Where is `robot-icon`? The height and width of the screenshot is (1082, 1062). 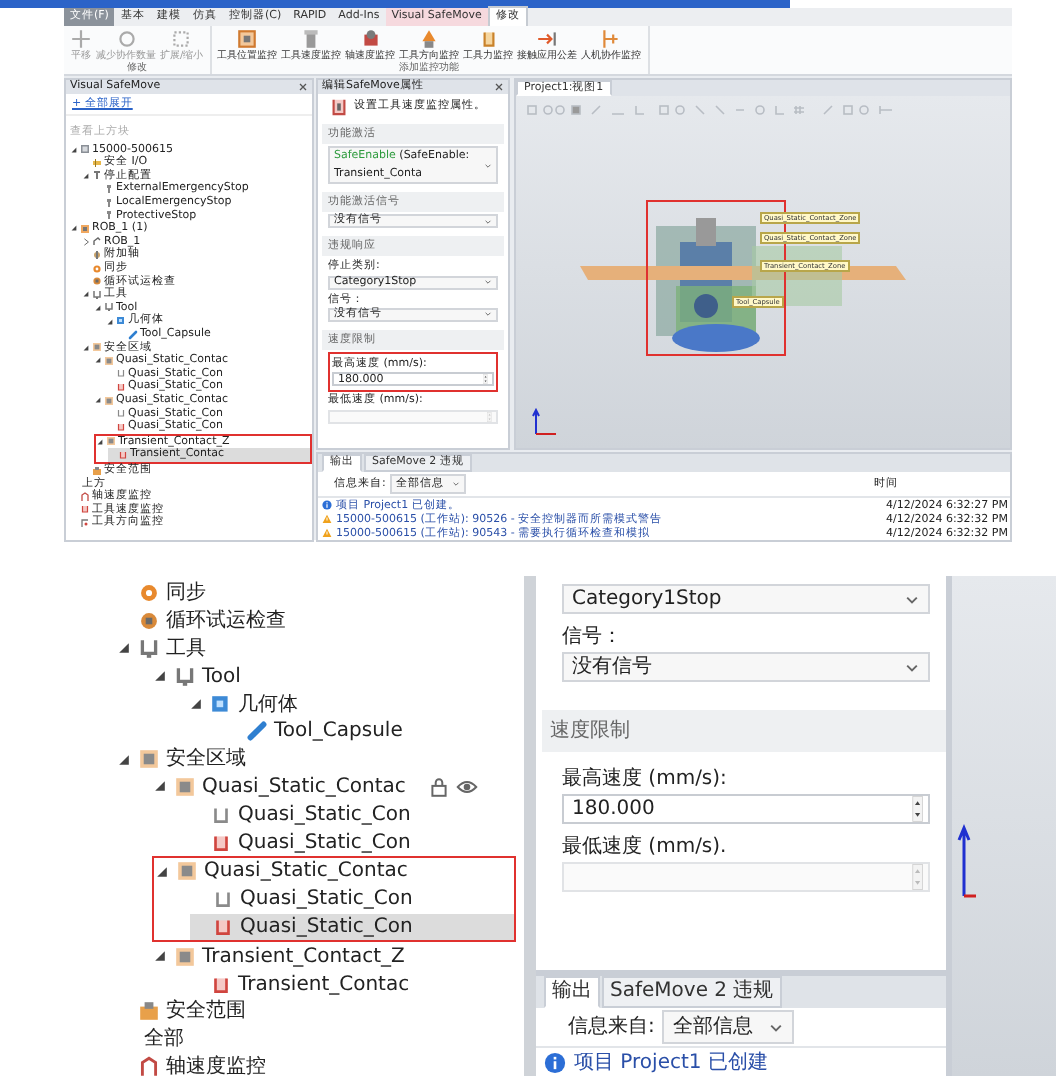
robot-icon is located at coordinates (85, 228).